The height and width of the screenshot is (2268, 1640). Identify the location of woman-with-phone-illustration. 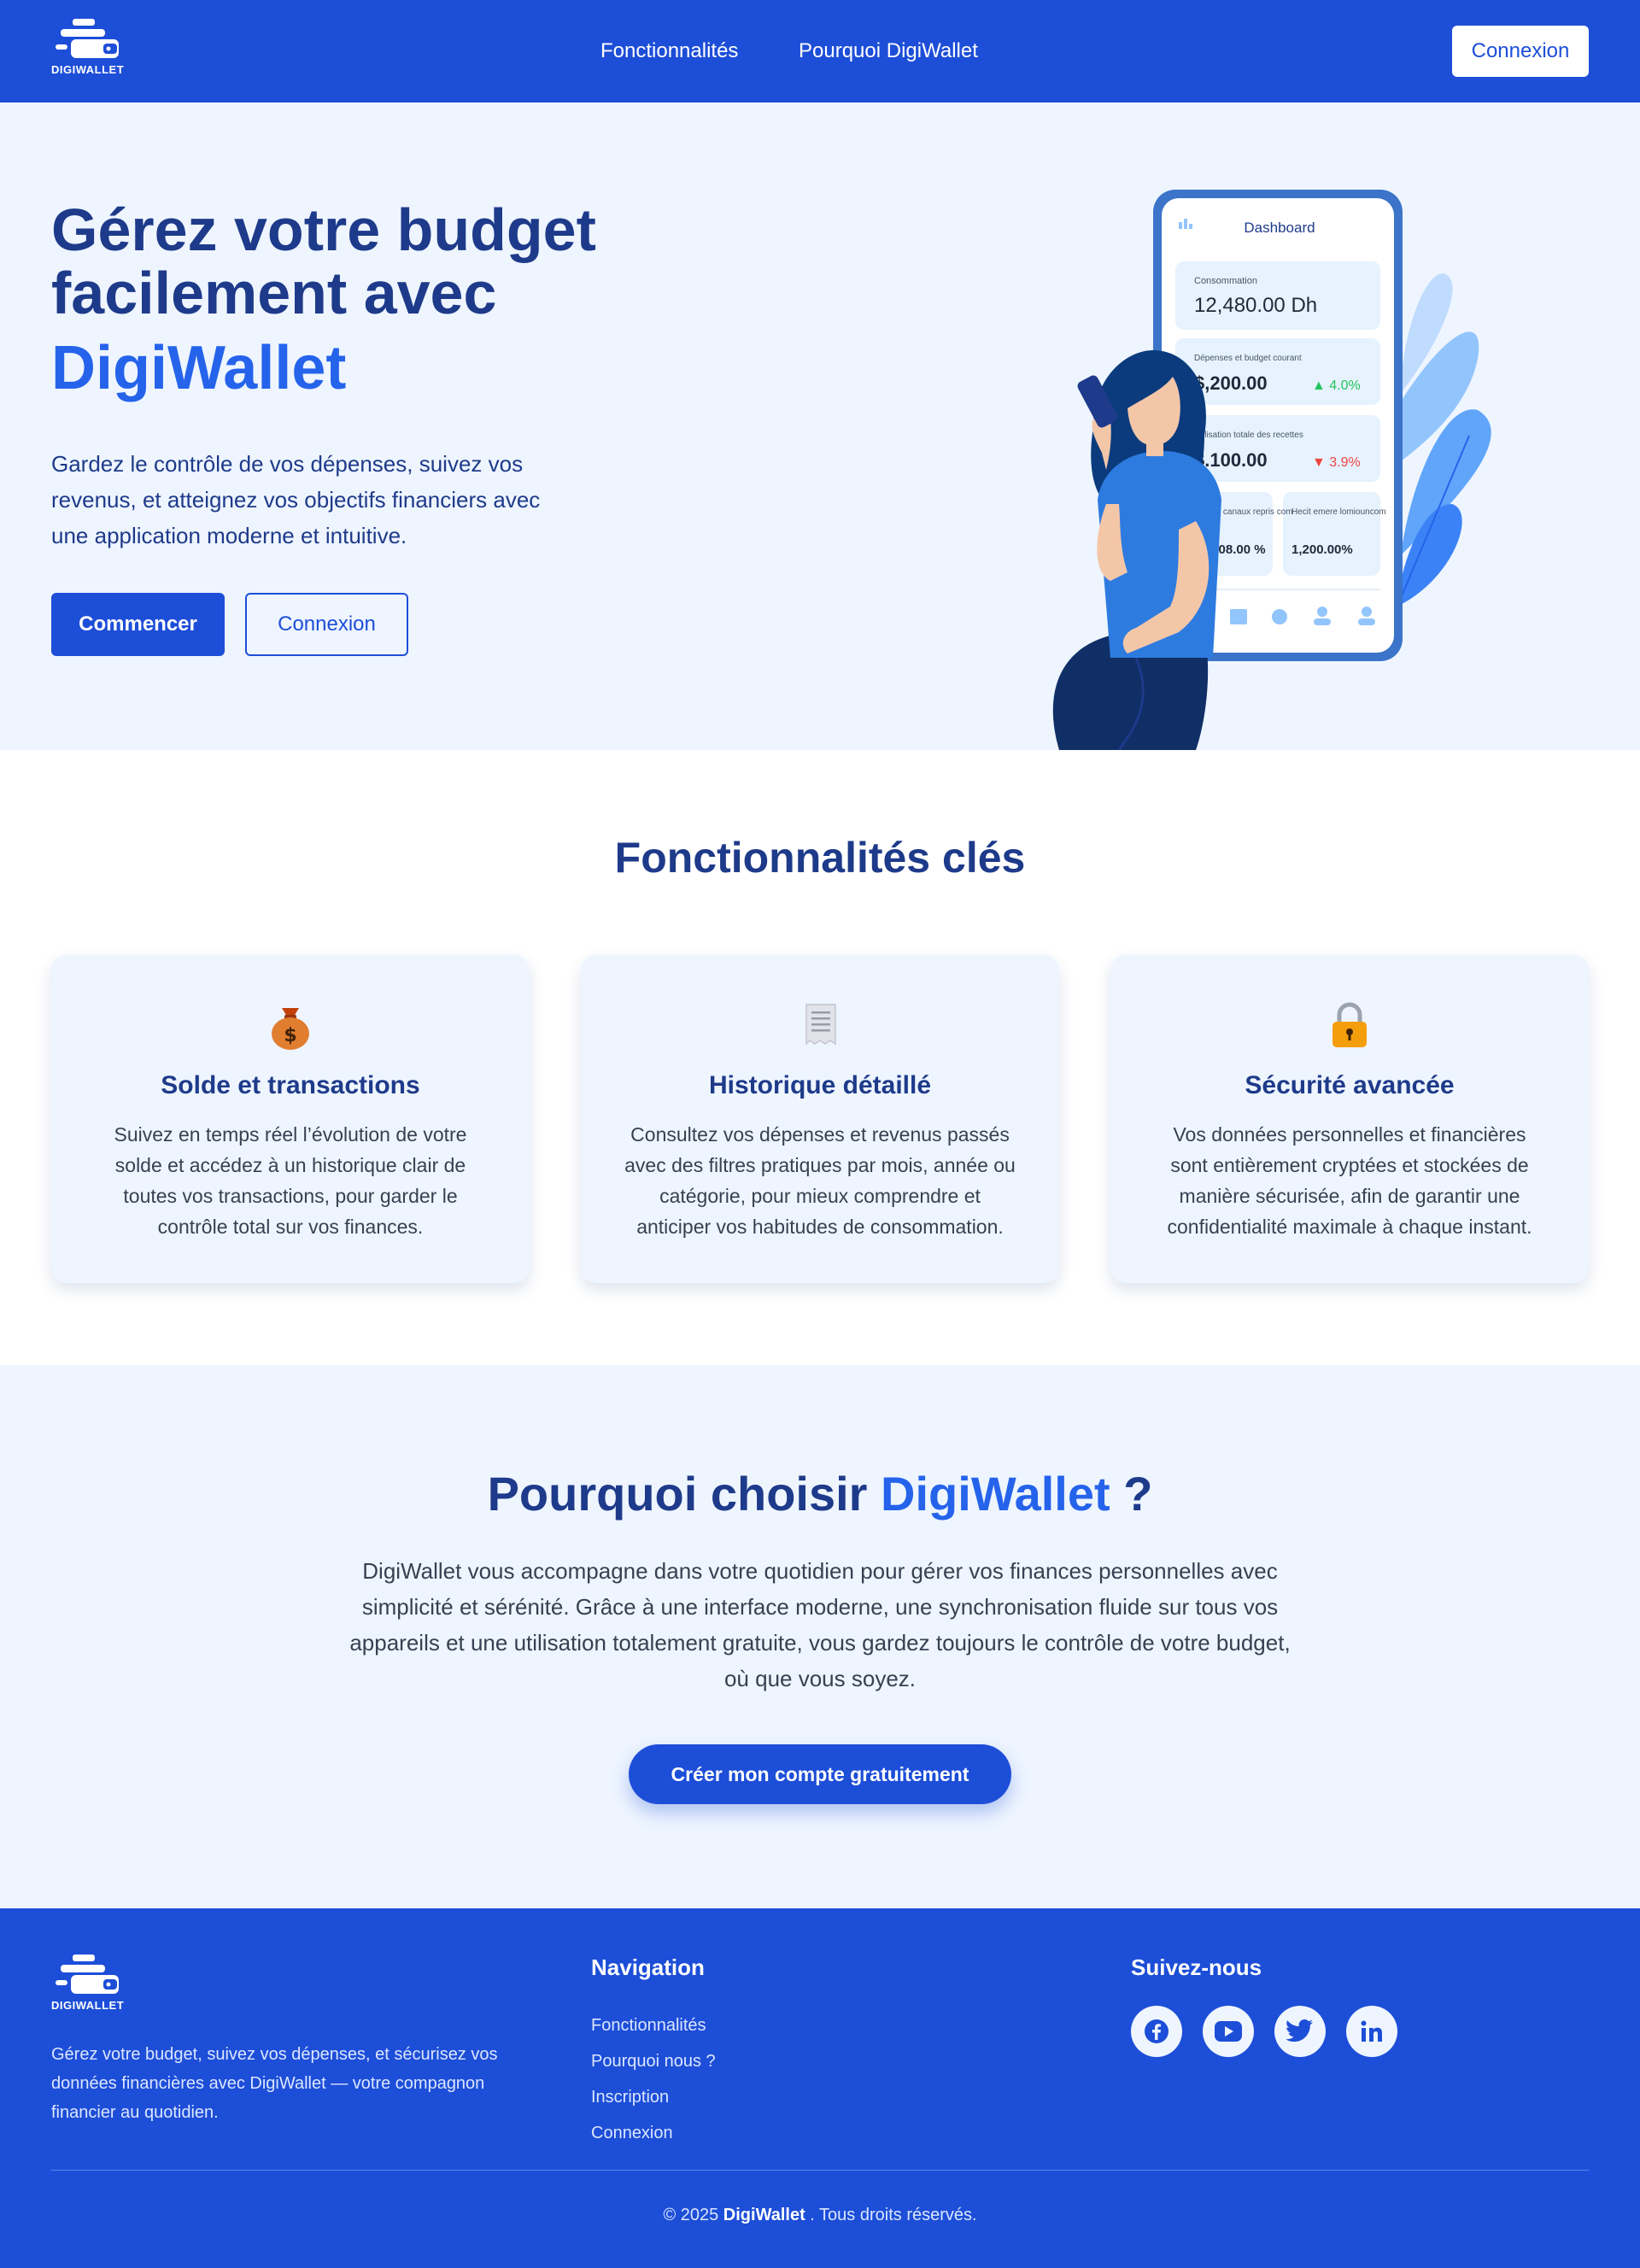
(1136, 550).